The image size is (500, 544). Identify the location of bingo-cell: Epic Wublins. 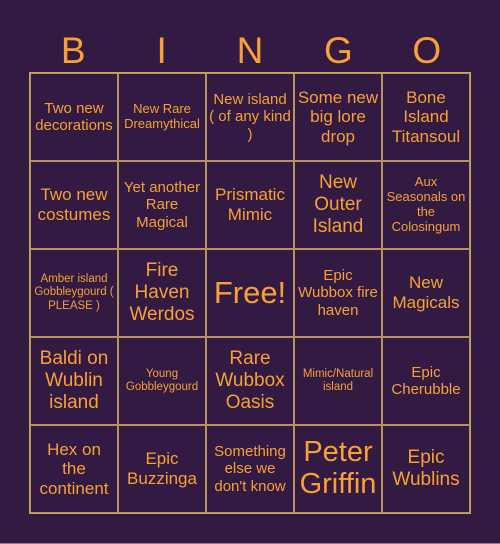
(426, 469).